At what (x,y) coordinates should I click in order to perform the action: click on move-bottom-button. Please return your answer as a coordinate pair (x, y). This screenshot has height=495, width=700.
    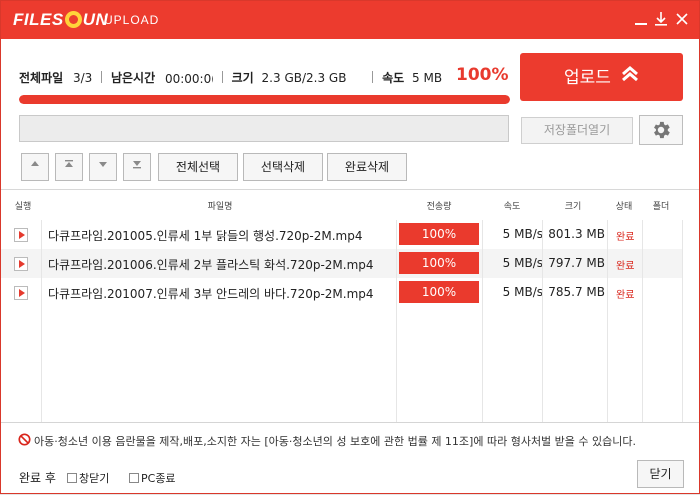
    Looking at the image, I should click on (137, 167).